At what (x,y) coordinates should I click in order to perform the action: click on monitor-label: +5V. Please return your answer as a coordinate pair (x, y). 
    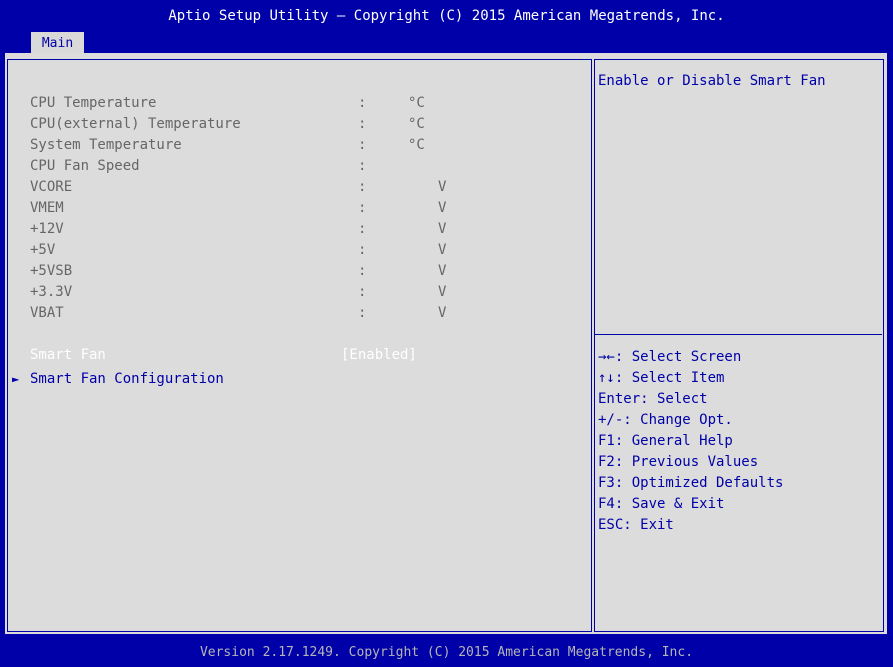
    Looking at the image, I should click on (43, 250).